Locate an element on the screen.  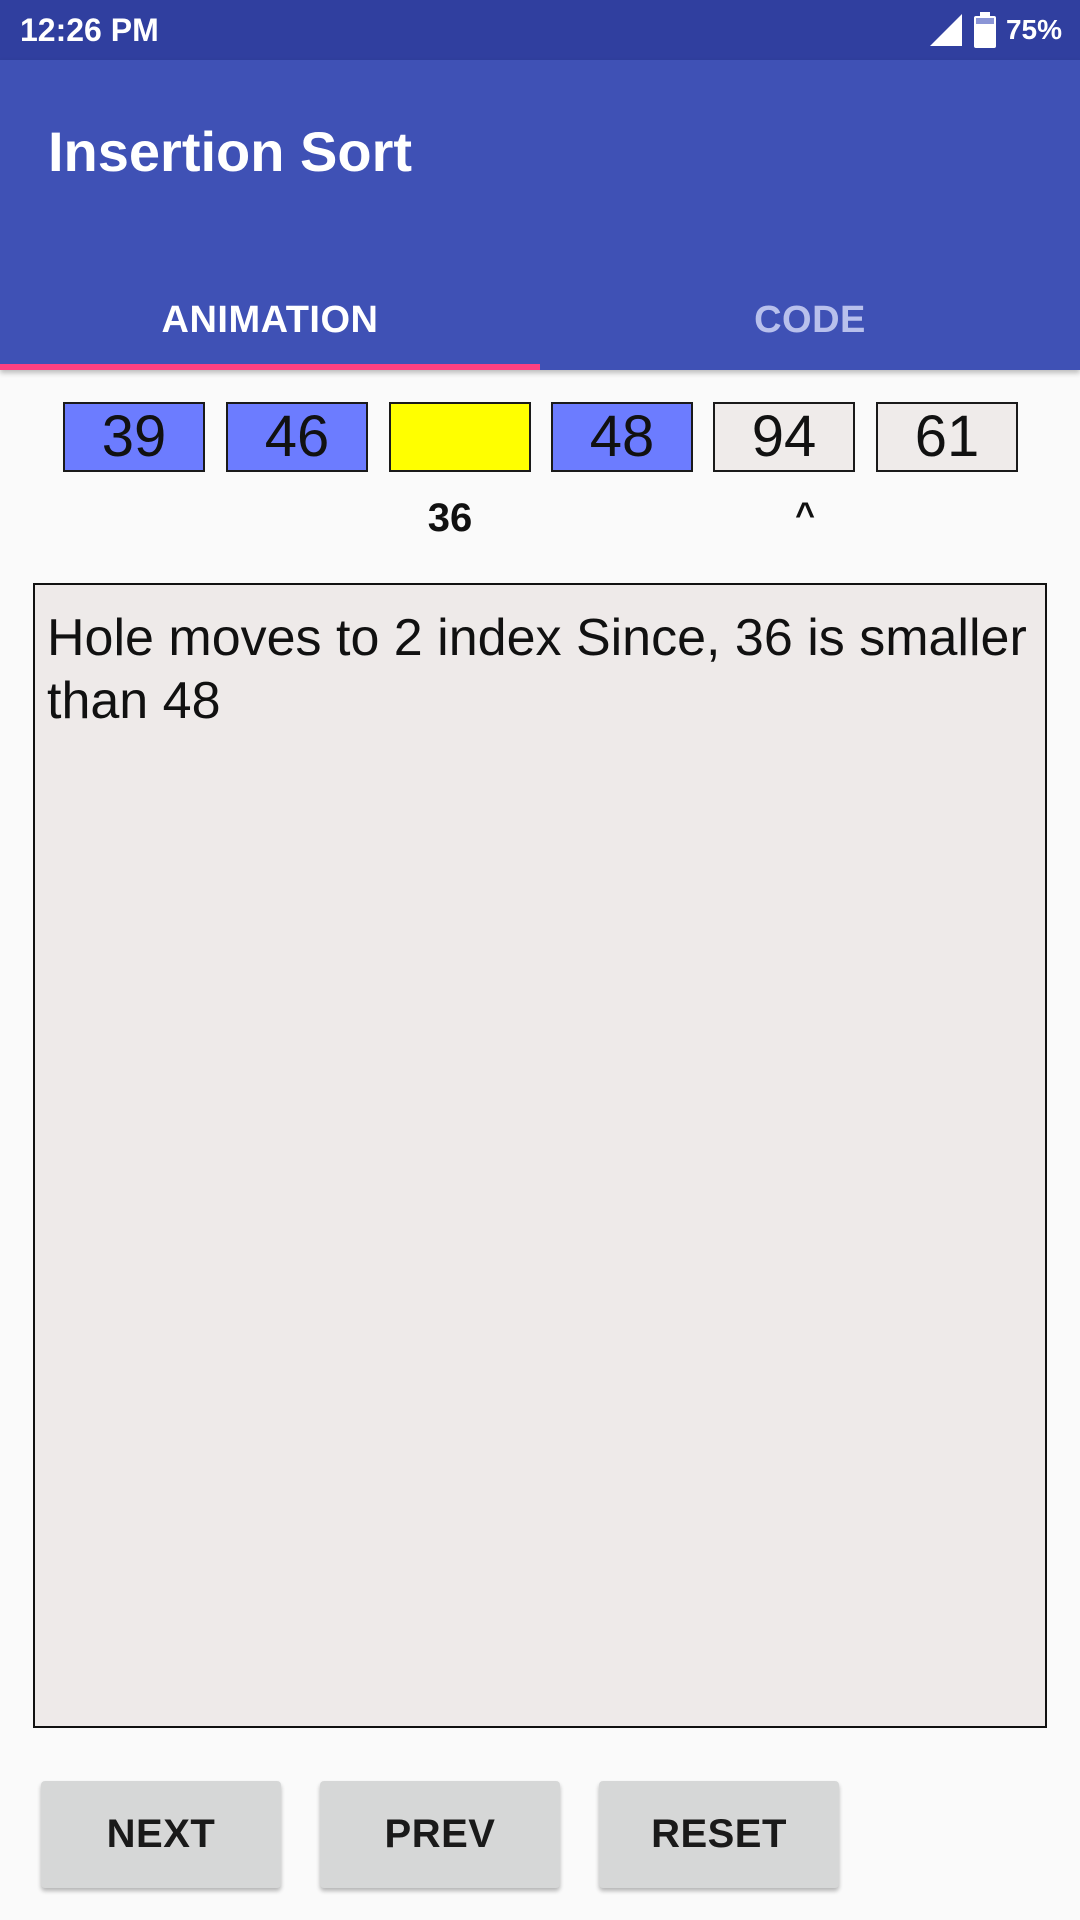
array-cell-0: 39 is located at coordinates (134, 437).